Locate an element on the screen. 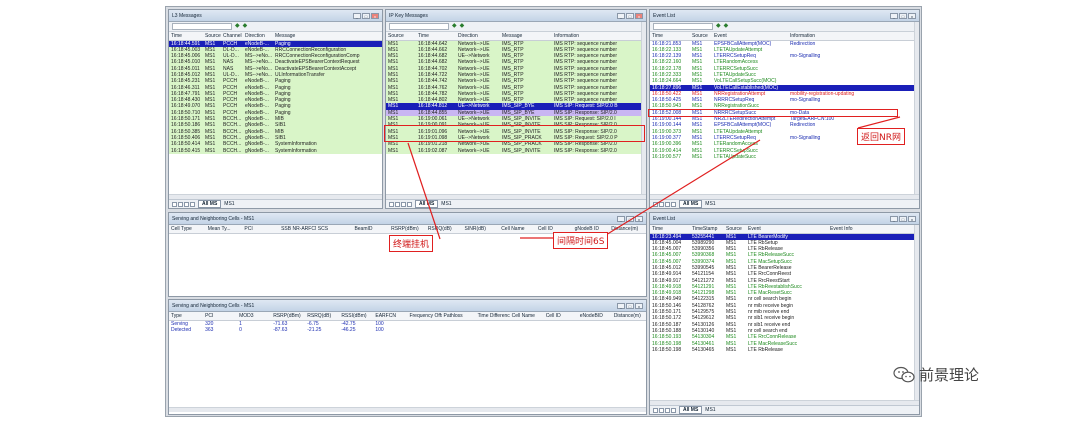  annotation-arrows is located at coordinates (654, 178).